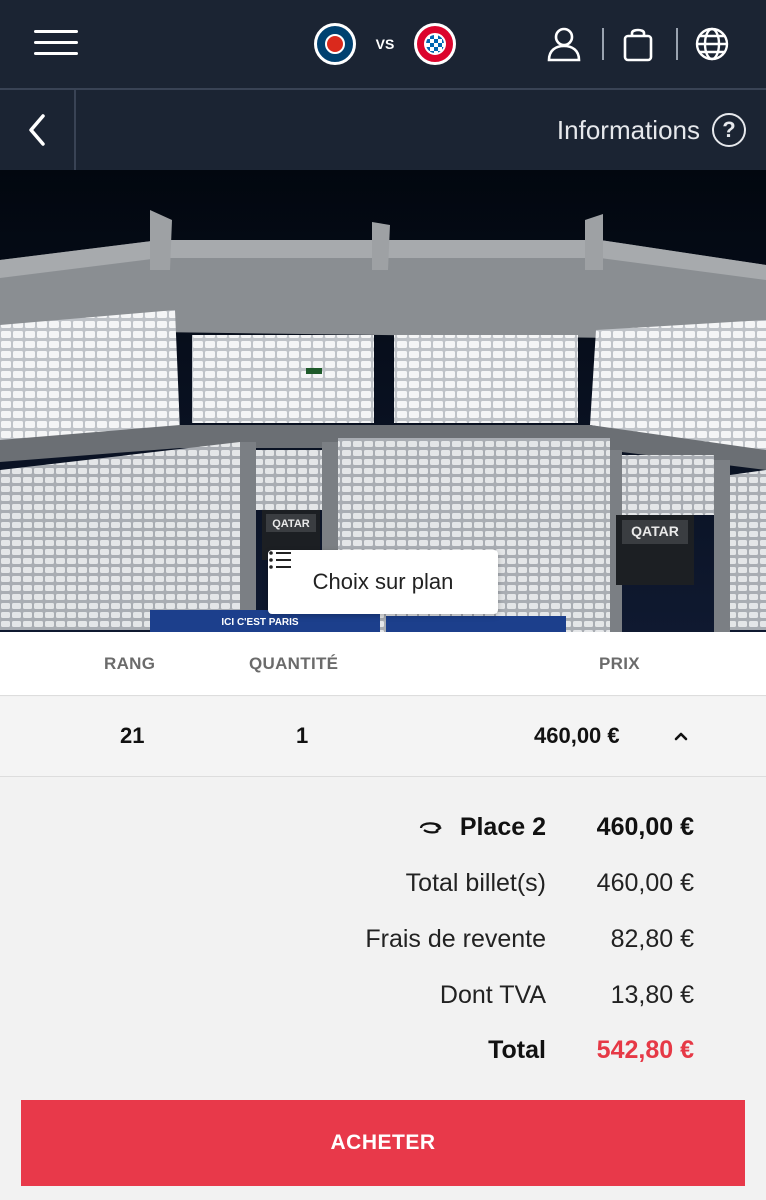 This screenshot has width=766, height=1200. I want to click on place-line: Place 2 460,00 €, so click(556, 827).